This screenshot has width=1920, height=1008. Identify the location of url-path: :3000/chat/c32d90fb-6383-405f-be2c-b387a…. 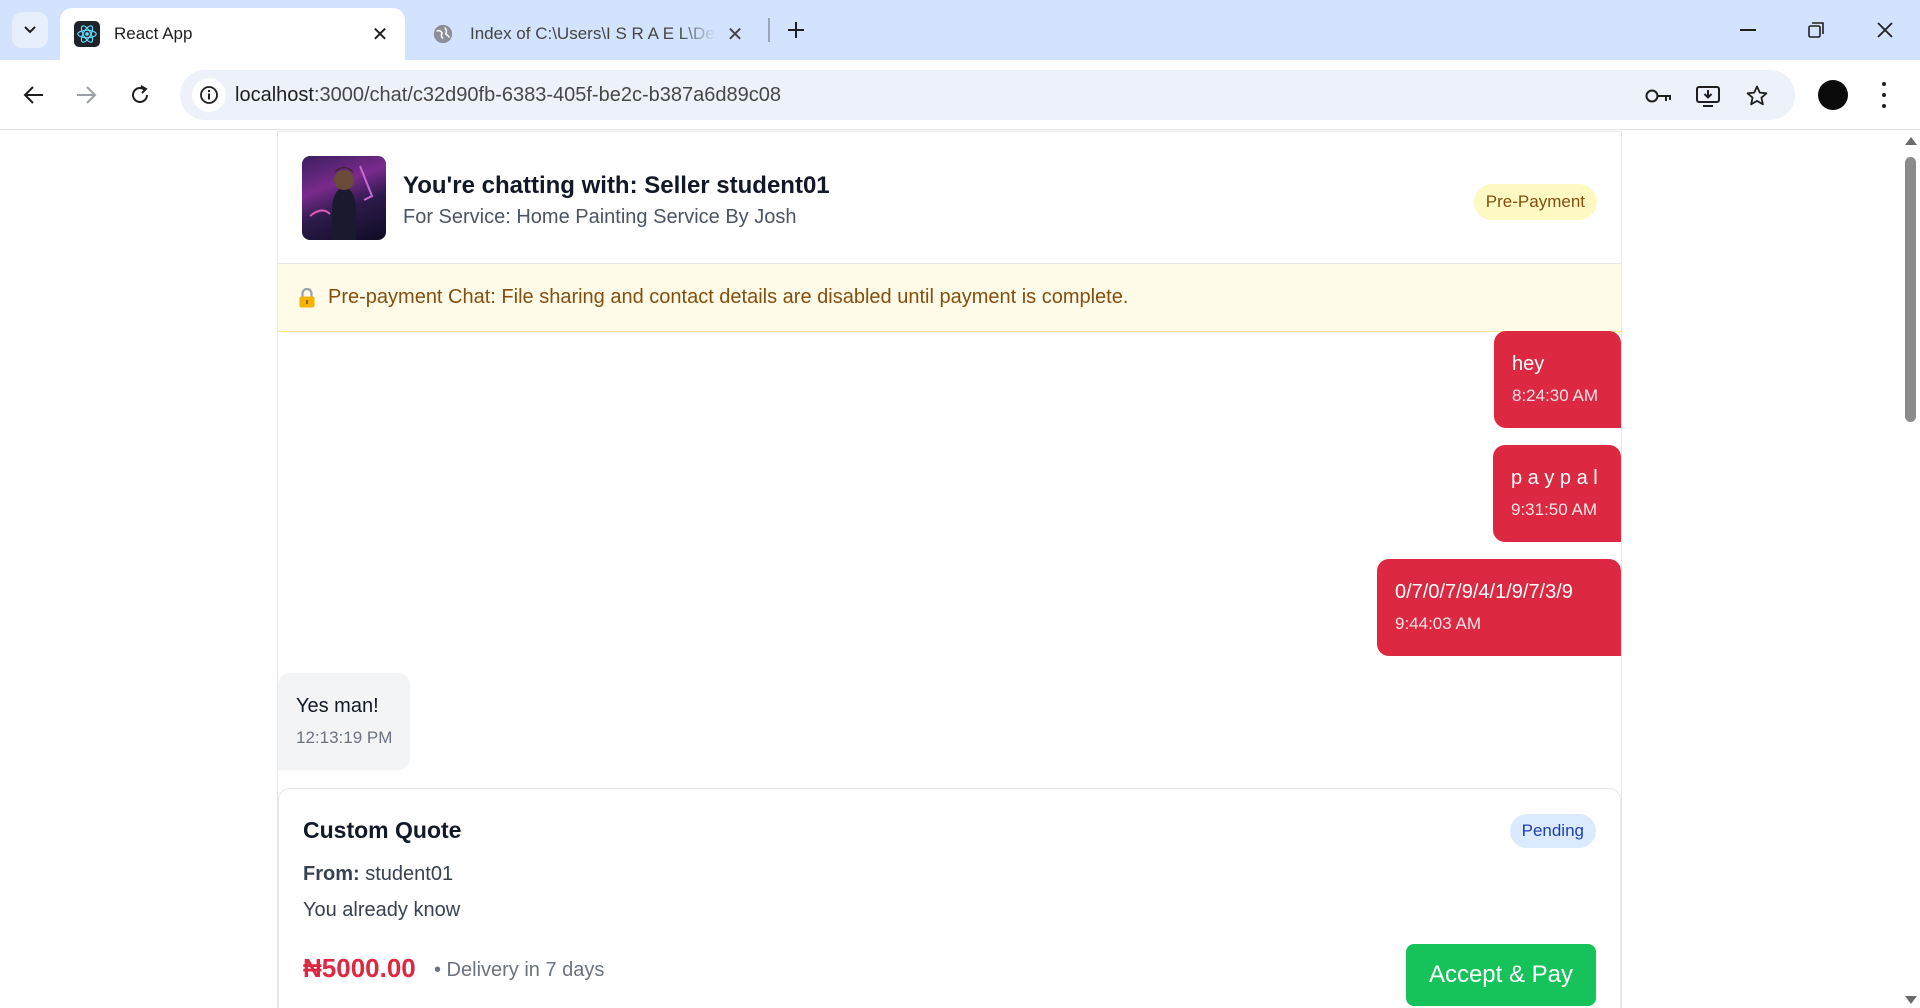
(547, 95).